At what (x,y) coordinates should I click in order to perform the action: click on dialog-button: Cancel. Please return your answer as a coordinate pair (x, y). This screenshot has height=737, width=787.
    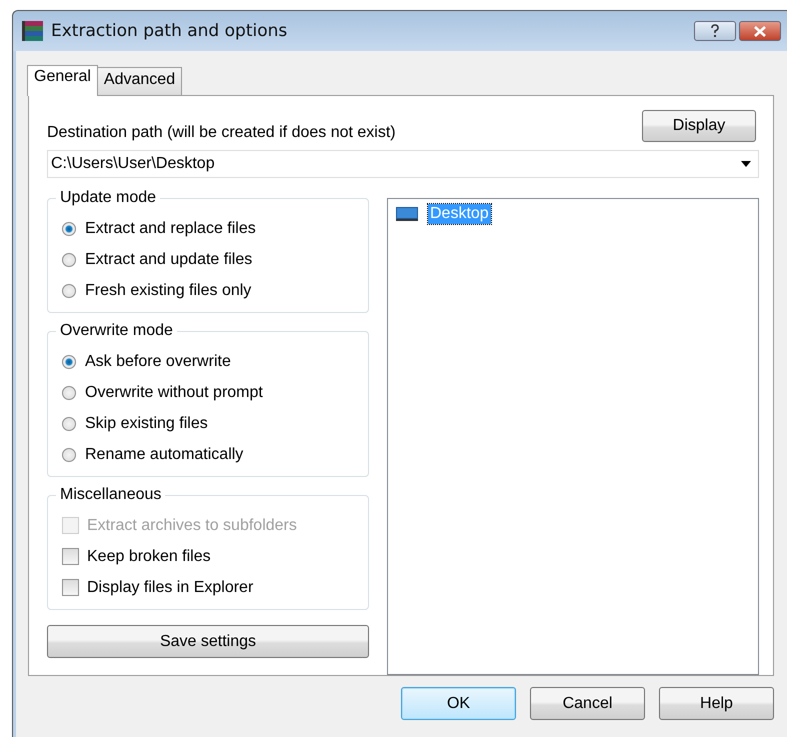
    Looking at the image, I should click on (587, 703).